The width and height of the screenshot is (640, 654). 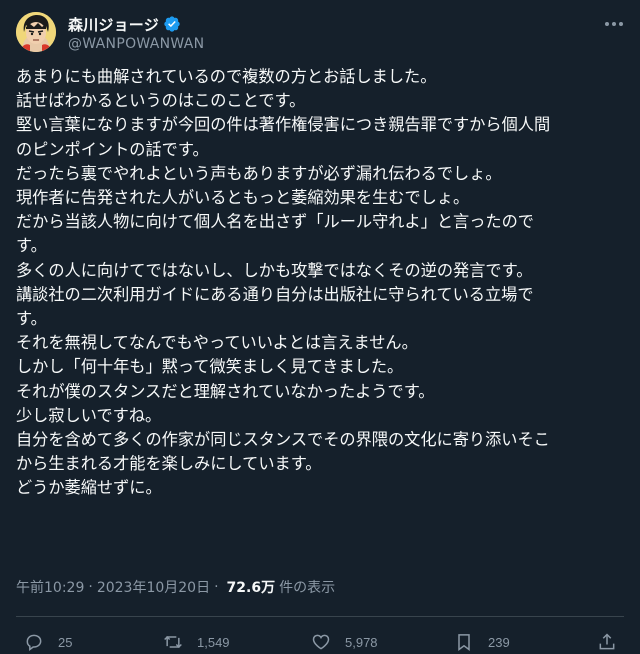 What do you see at coordinates (136, 44) in the screenshot?
I see `author-handle: @WANPOWANWAN` at bounding box center [136, 44].